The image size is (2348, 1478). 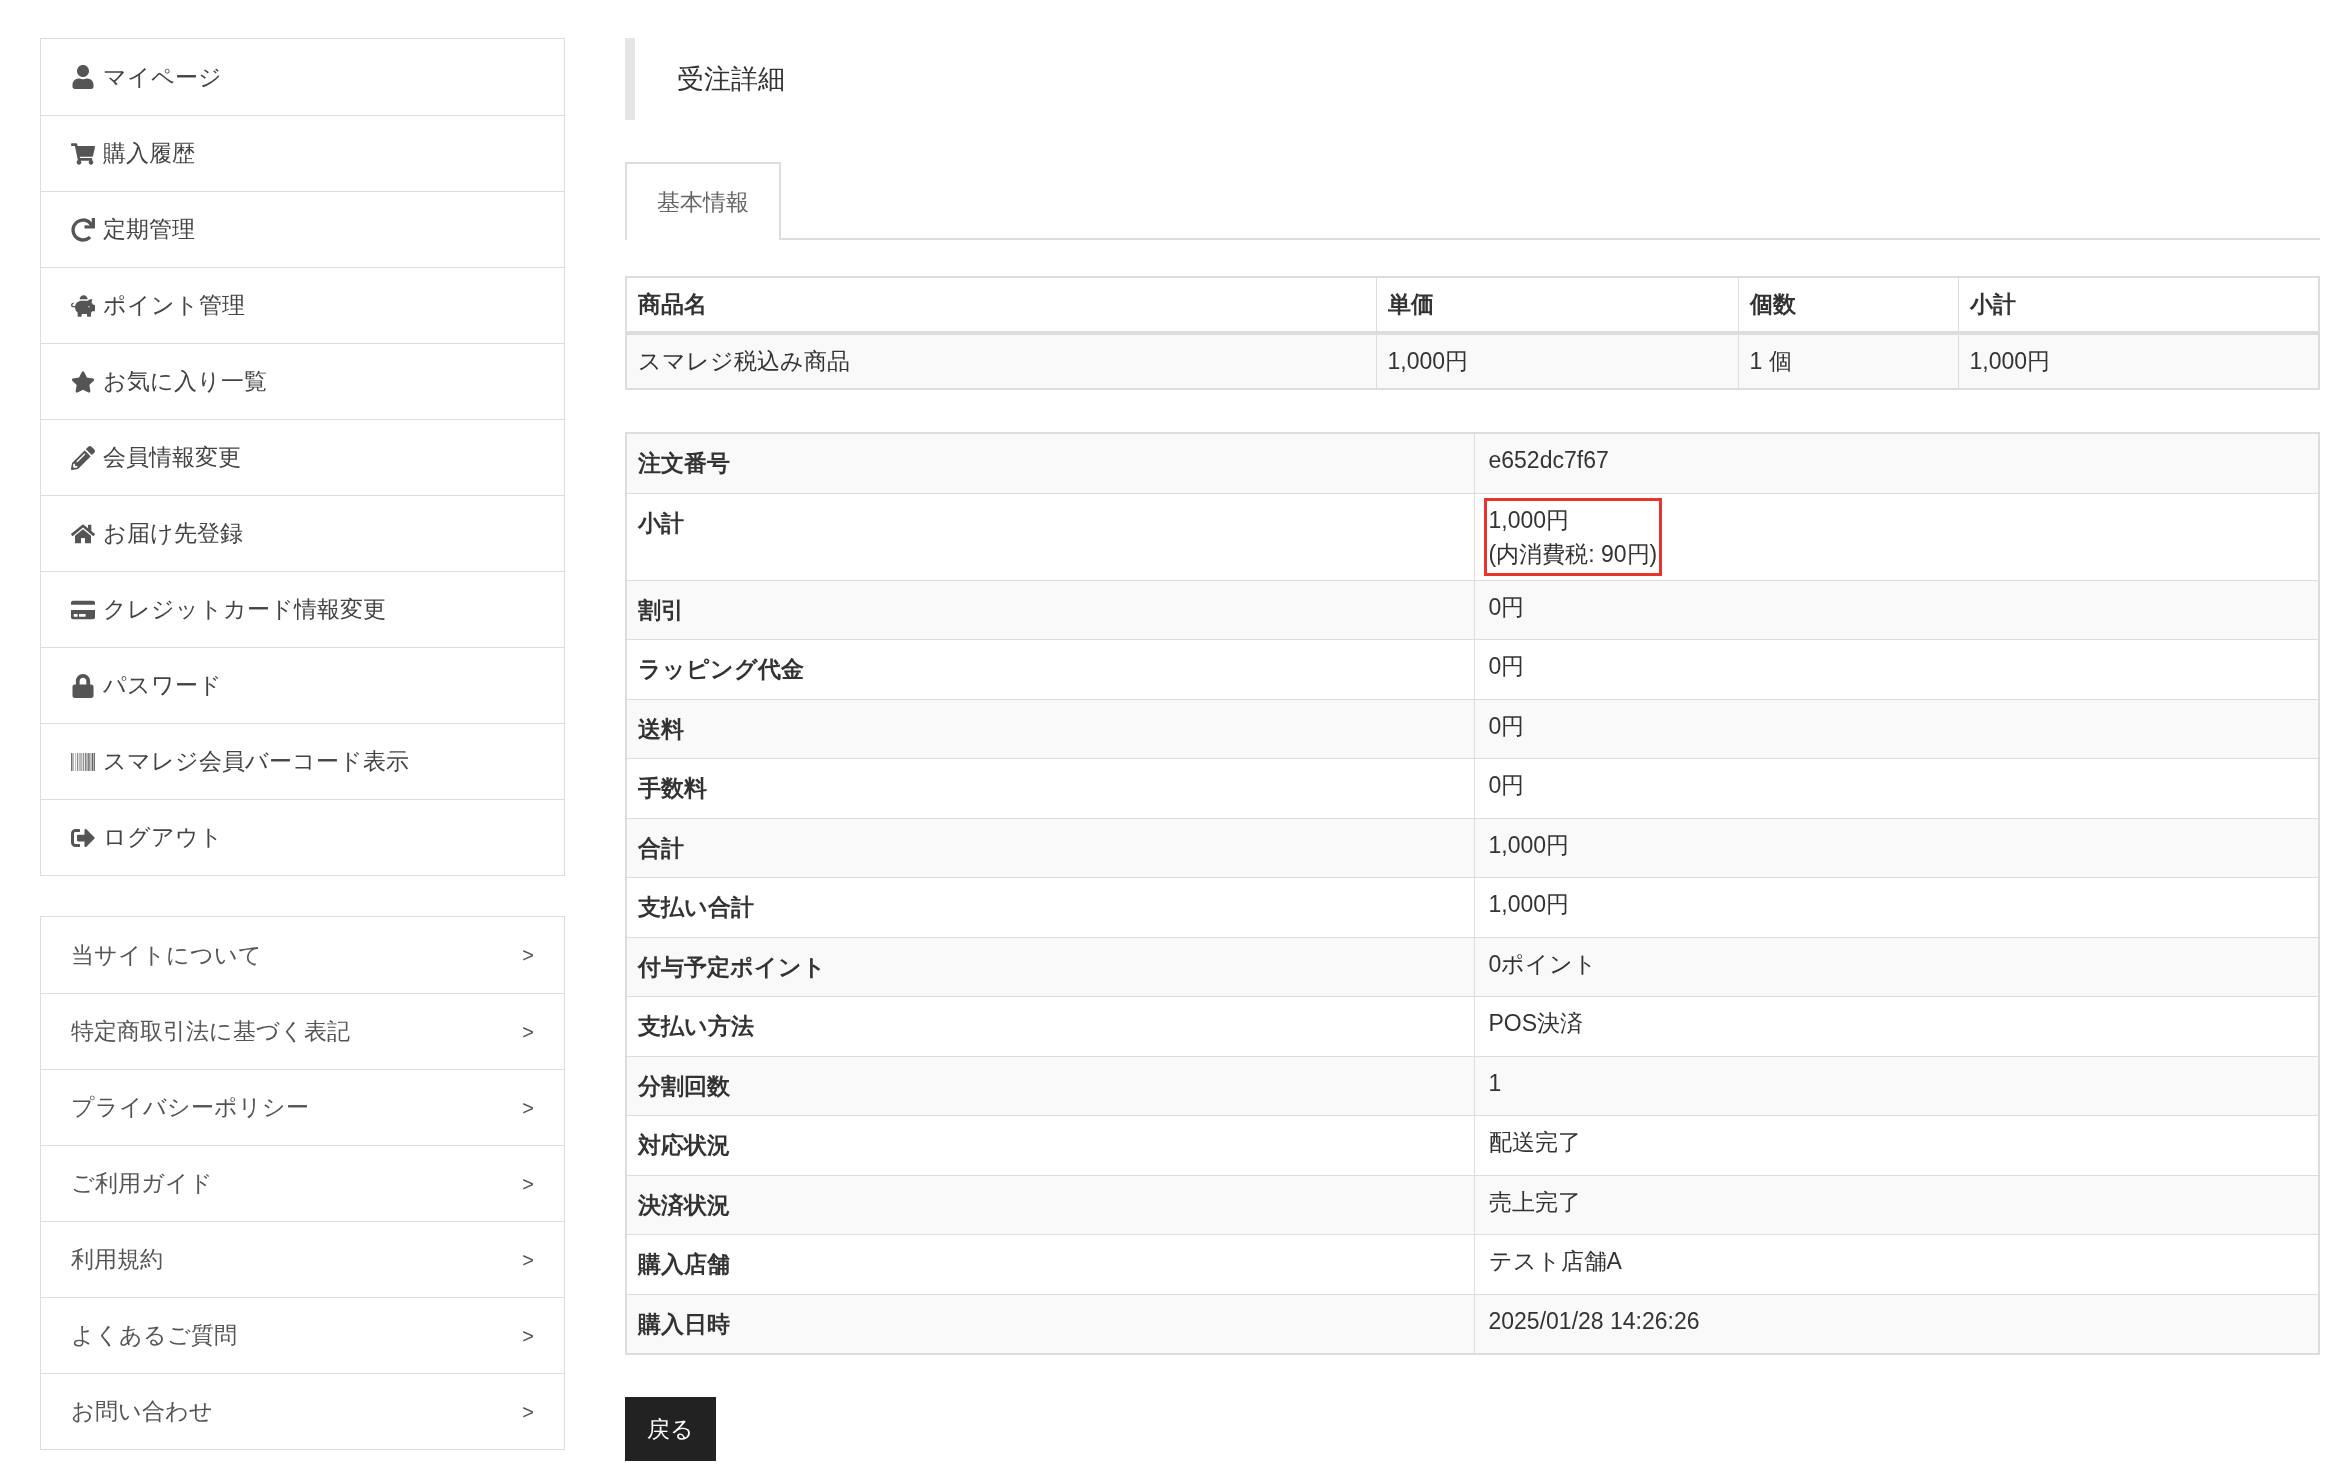 I want to click on row-label: 合計, so click(x=1050, y=848).